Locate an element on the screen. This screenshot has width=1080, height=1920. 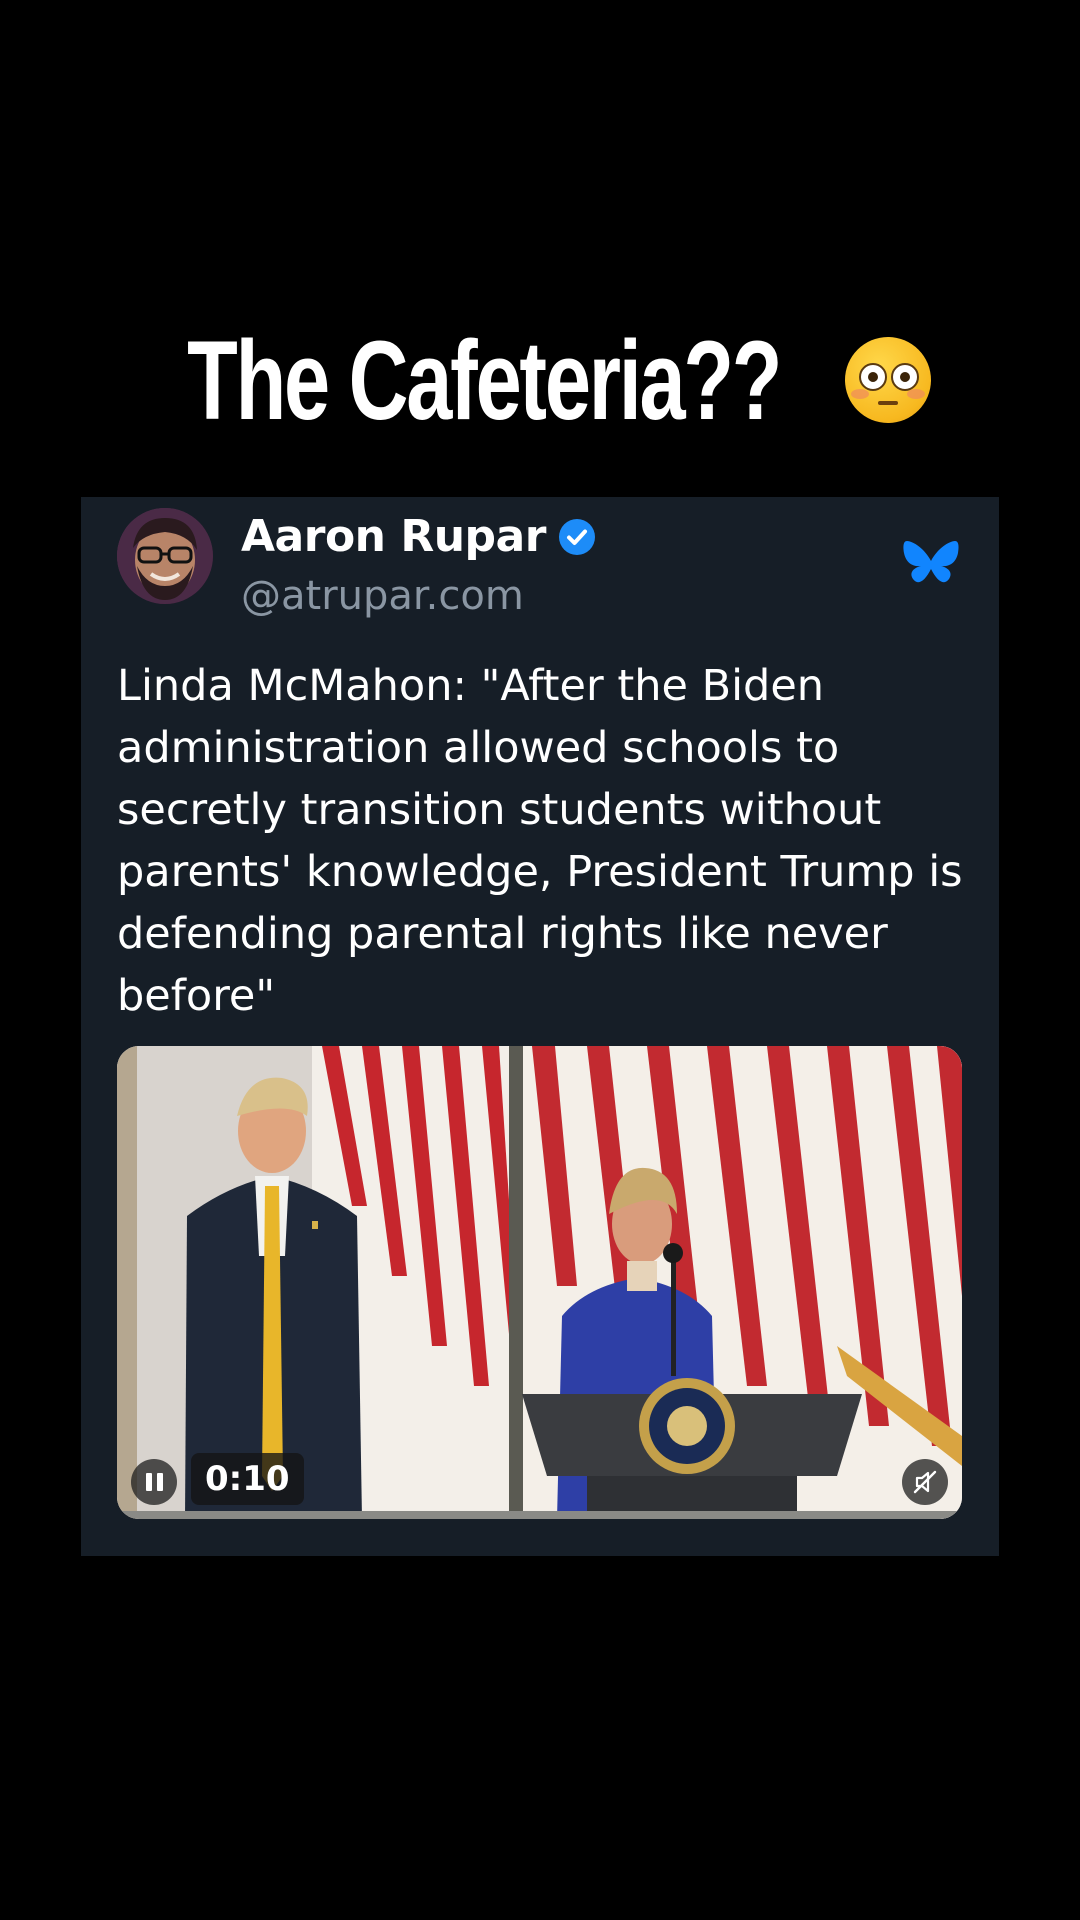
emoji-right-eye is located at coordinates (904, 377).